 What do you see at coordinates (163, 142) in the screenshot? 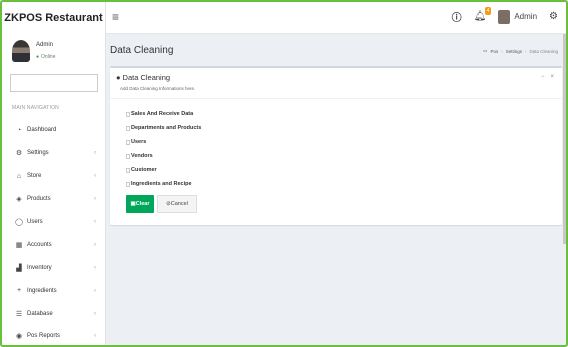
I see `option-users: Users` at bounding box center [163, 142].